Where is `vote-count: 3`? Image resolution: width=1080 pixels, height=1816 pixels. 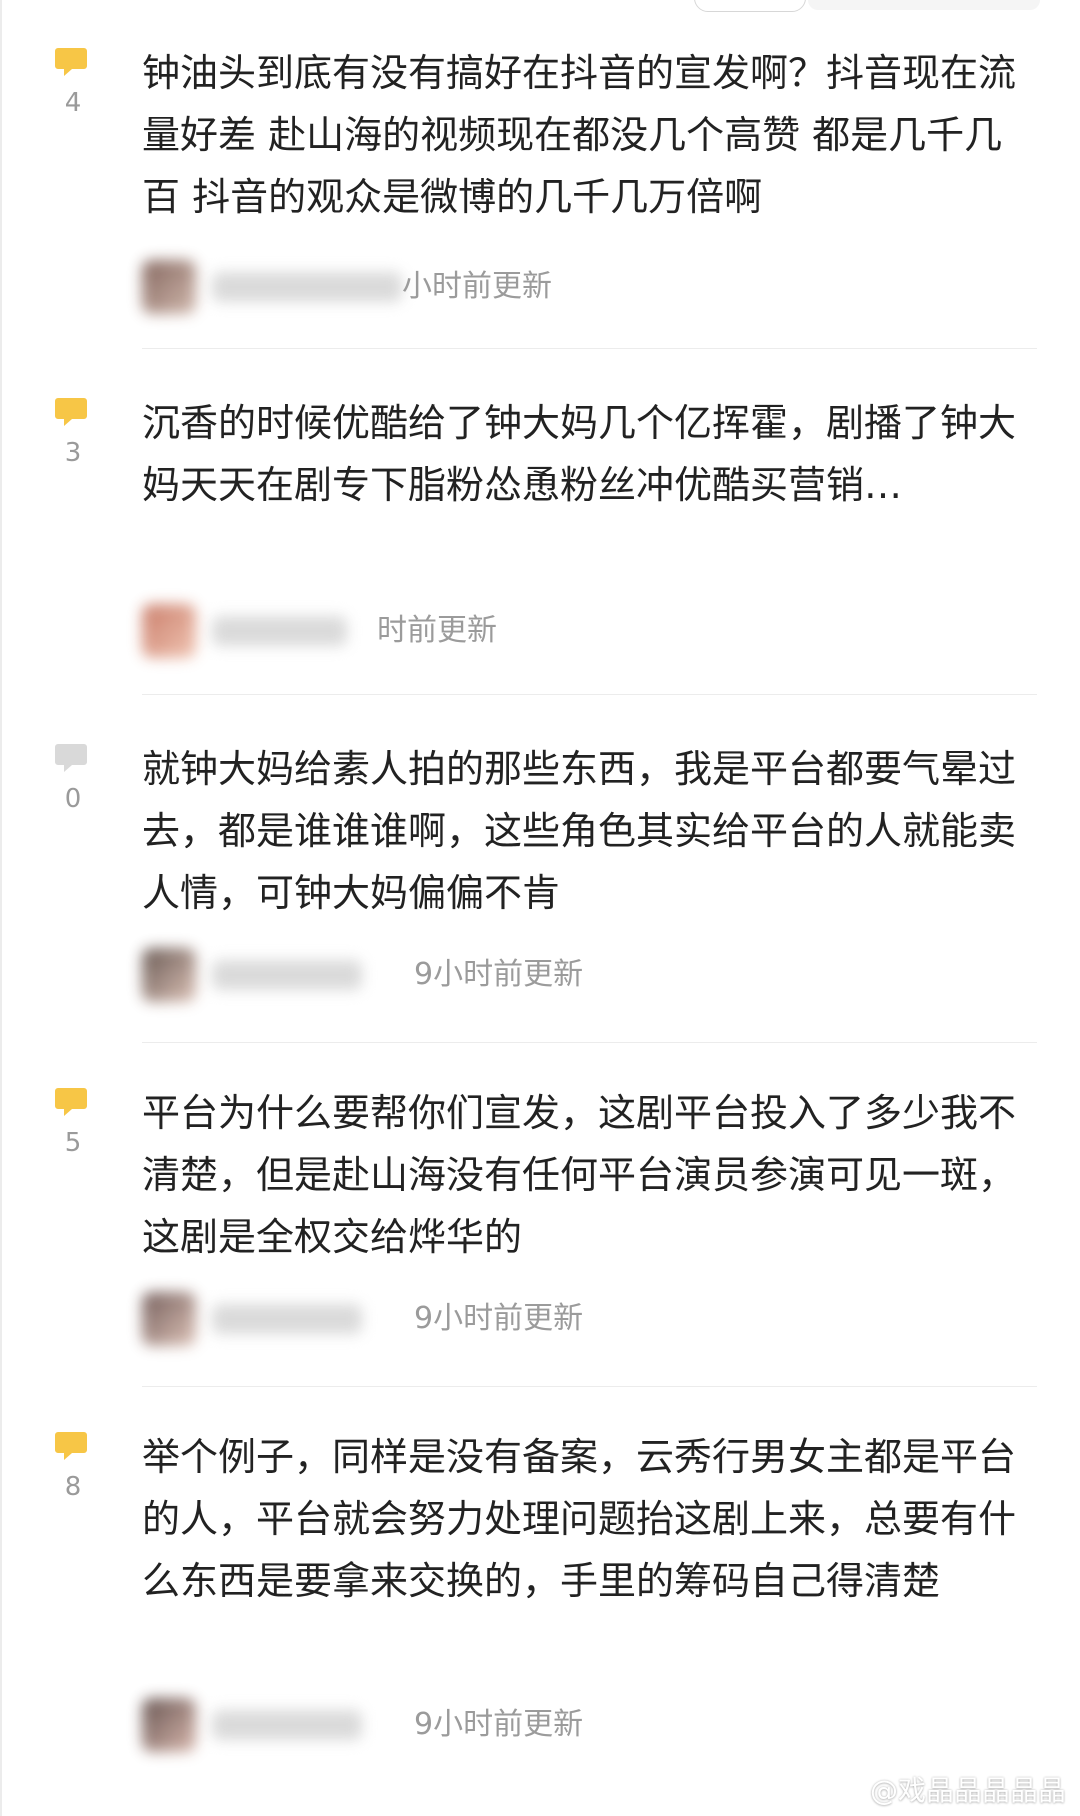
vote-count: 3 is located at coordinates (73, 453).